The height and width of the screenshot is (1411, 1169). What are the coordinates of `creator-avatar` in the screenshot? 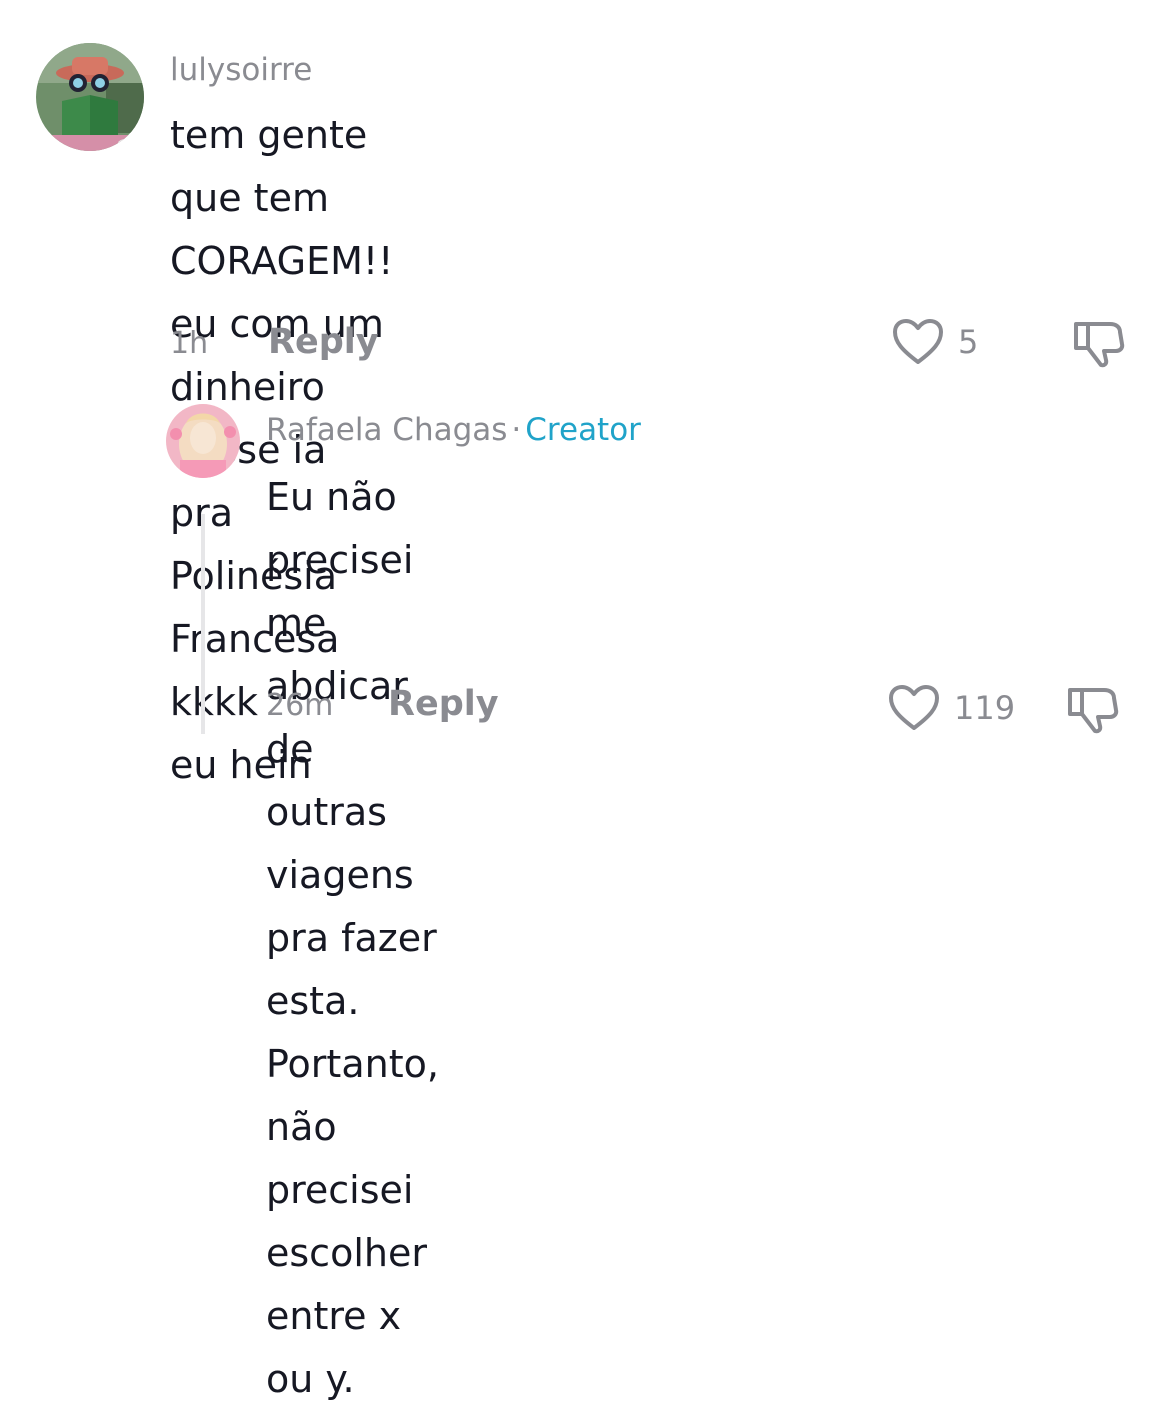 It's located at (203, 441).